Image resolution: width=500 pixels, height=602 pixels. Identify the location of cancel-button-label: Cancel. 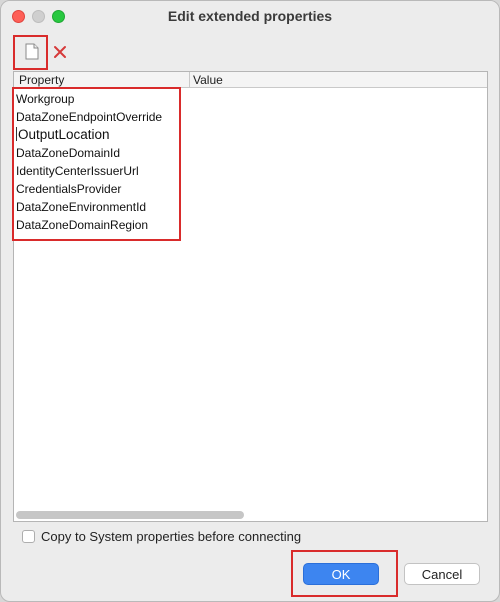
(442, 574).